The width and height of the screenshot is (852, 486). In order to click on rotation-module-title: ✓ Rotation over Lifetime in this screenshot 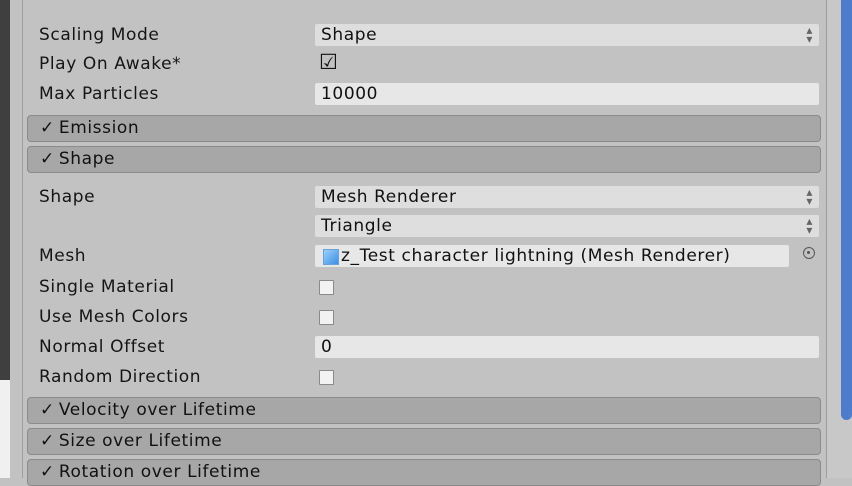, I will do `click(150, 472)`.